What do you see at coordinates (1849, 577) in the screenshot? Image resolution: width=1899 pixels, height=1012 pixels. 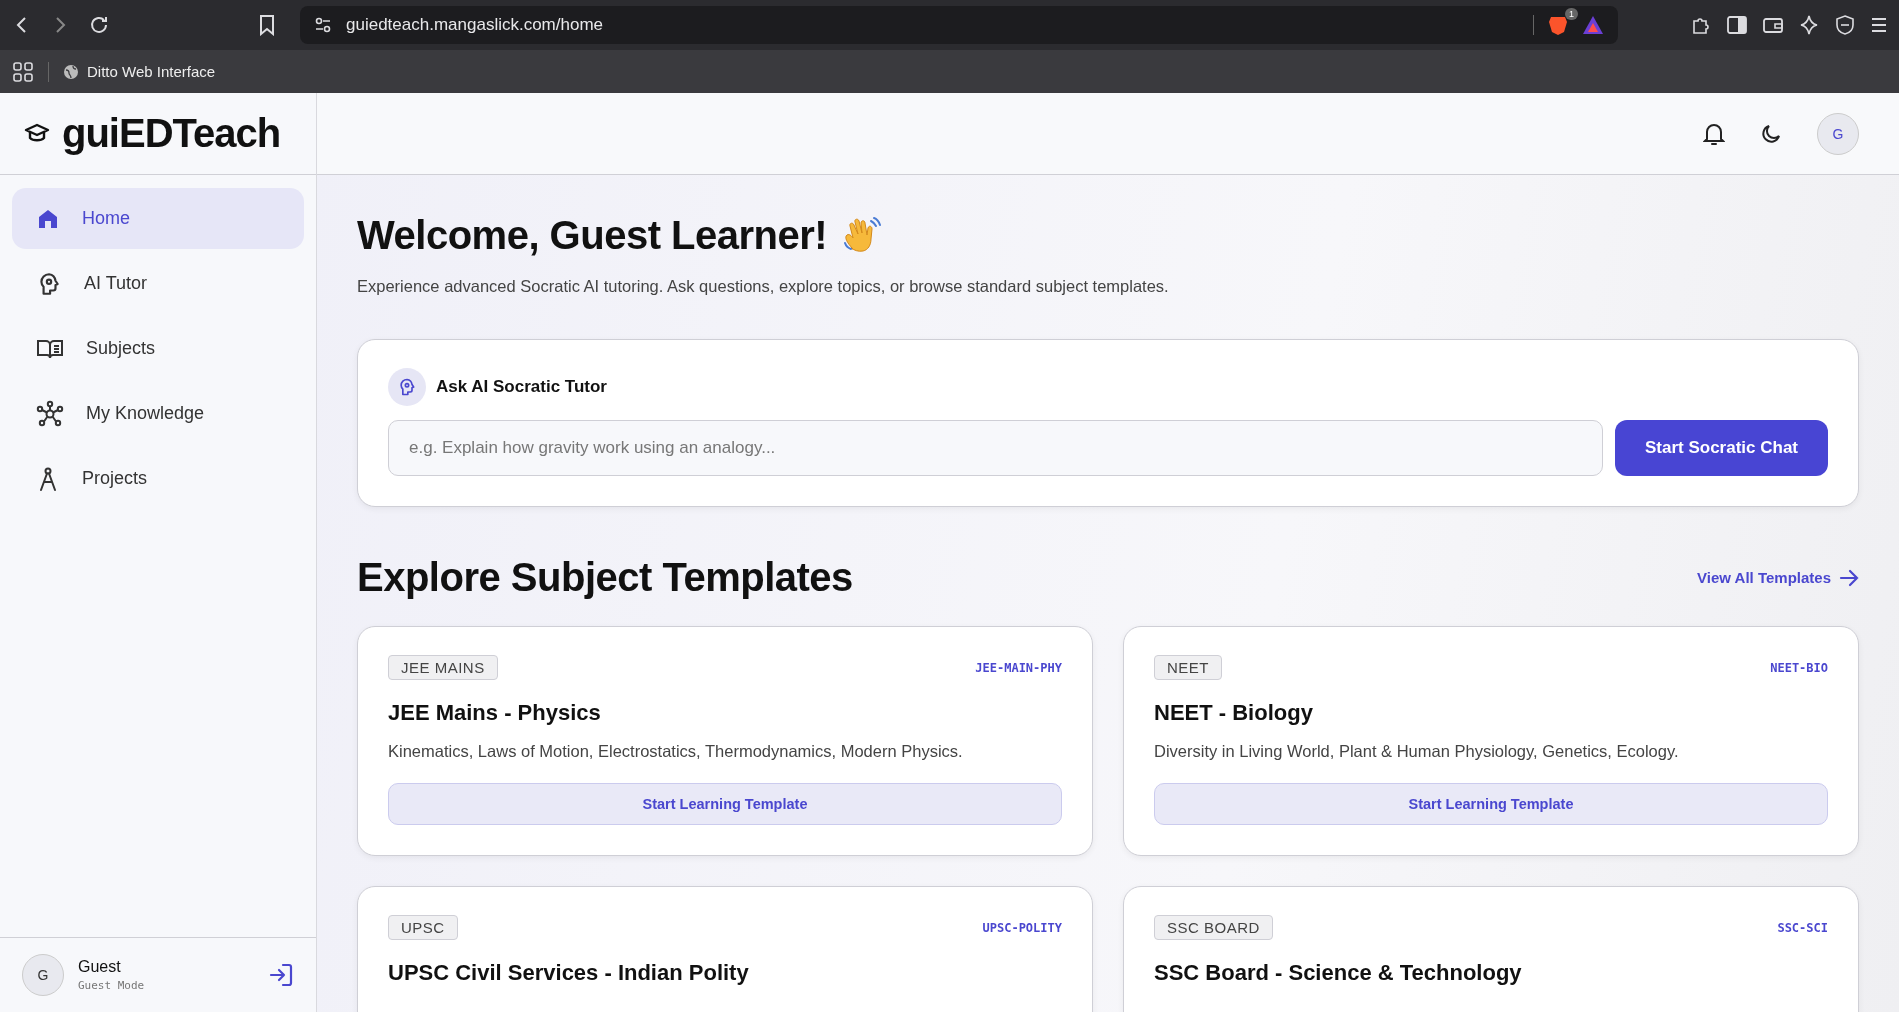 I see `arrow-right-icon` at bounding box center [1849, 577].